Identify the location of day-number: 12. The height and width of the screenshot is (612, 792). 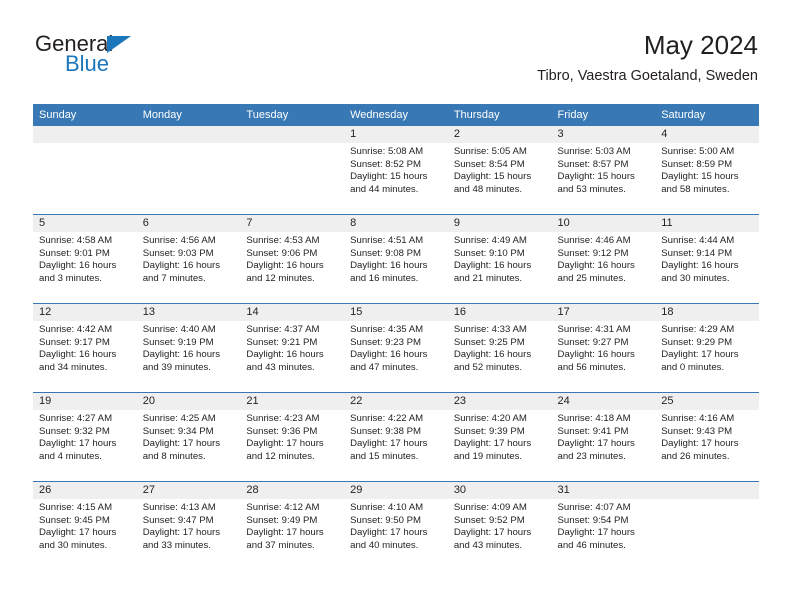
(85, 312).